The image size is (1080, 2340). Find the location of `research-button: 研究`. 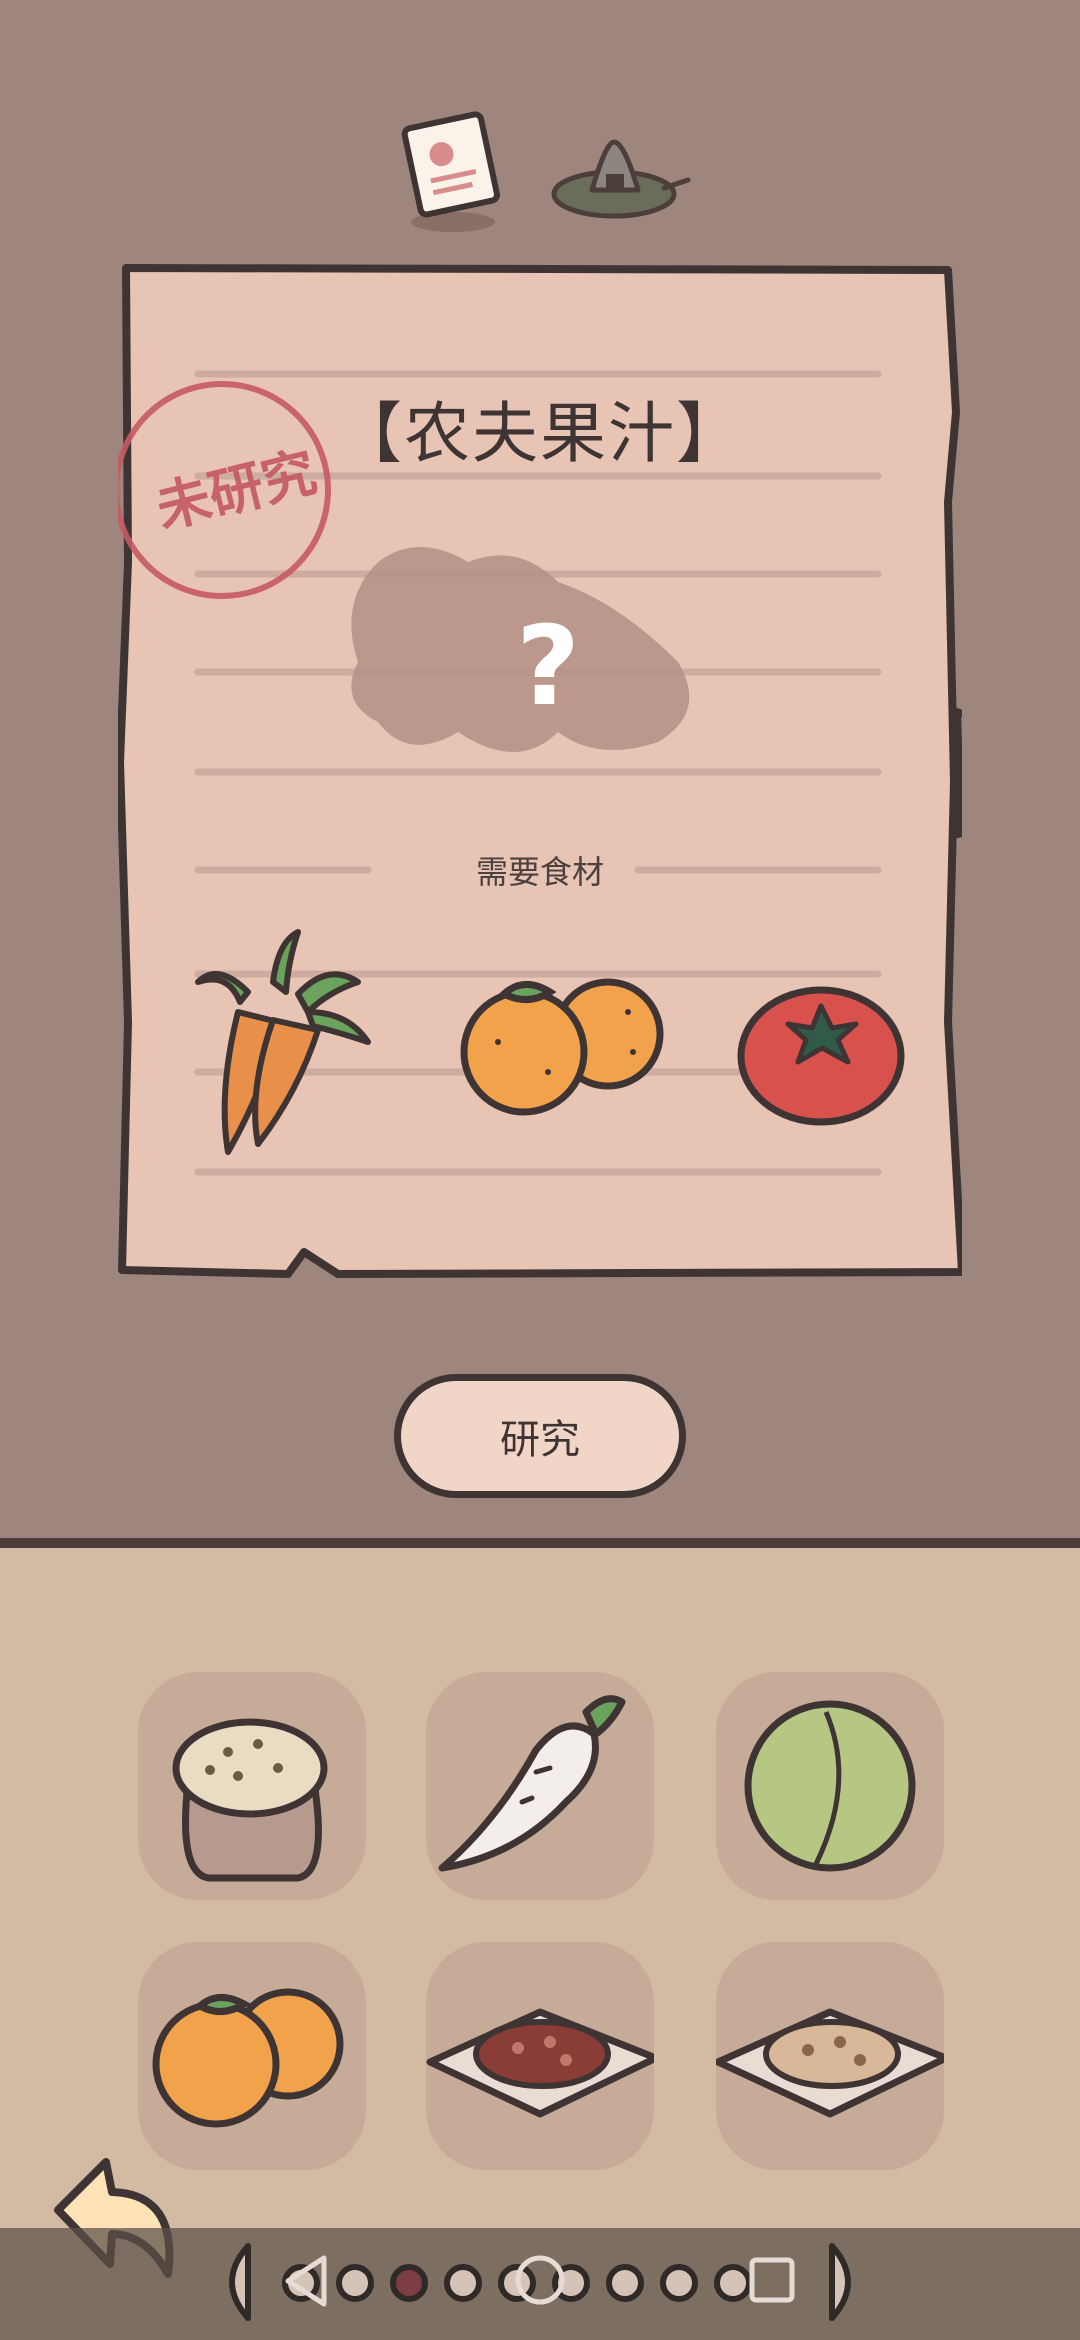

research-button: 研究 is located at coordinates (540, 1436).